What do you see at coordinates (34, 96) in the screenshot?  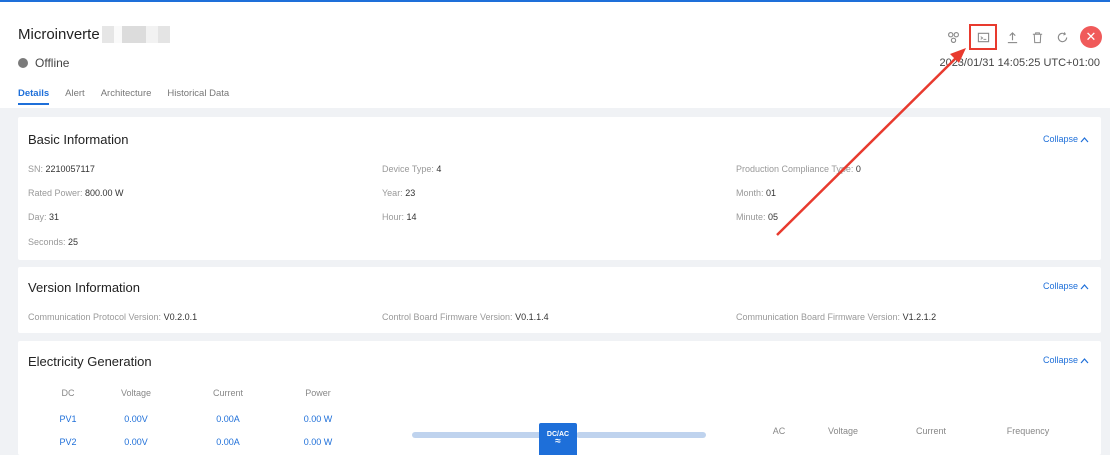 I see `tab-details: Details` at bounding box center [34, 96].